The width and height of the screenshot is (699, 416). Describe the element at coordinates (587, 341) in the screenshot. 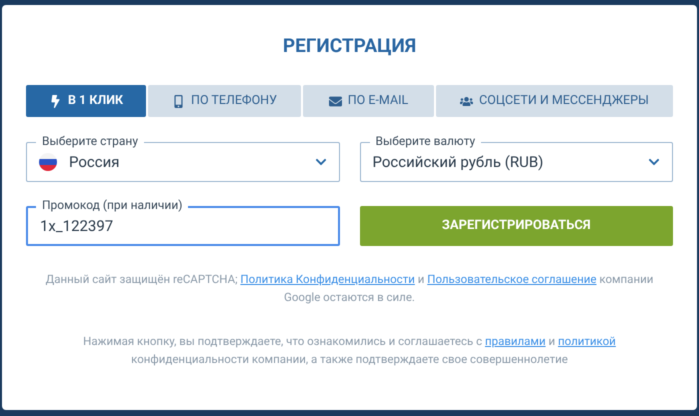

I see `link: политикой` at that location.